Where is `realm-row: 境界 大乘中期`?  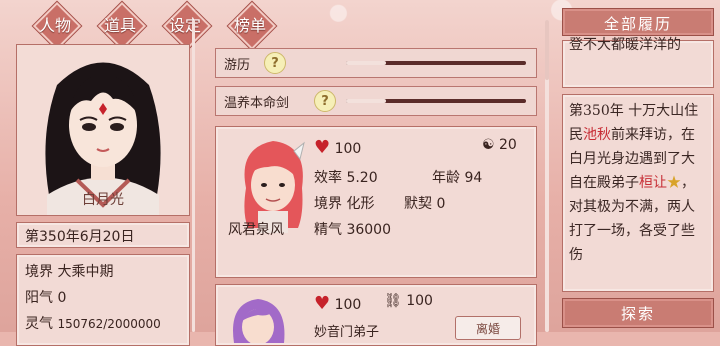 realm-row: 境界 大乘中期 is located at coordinates (69, 272).